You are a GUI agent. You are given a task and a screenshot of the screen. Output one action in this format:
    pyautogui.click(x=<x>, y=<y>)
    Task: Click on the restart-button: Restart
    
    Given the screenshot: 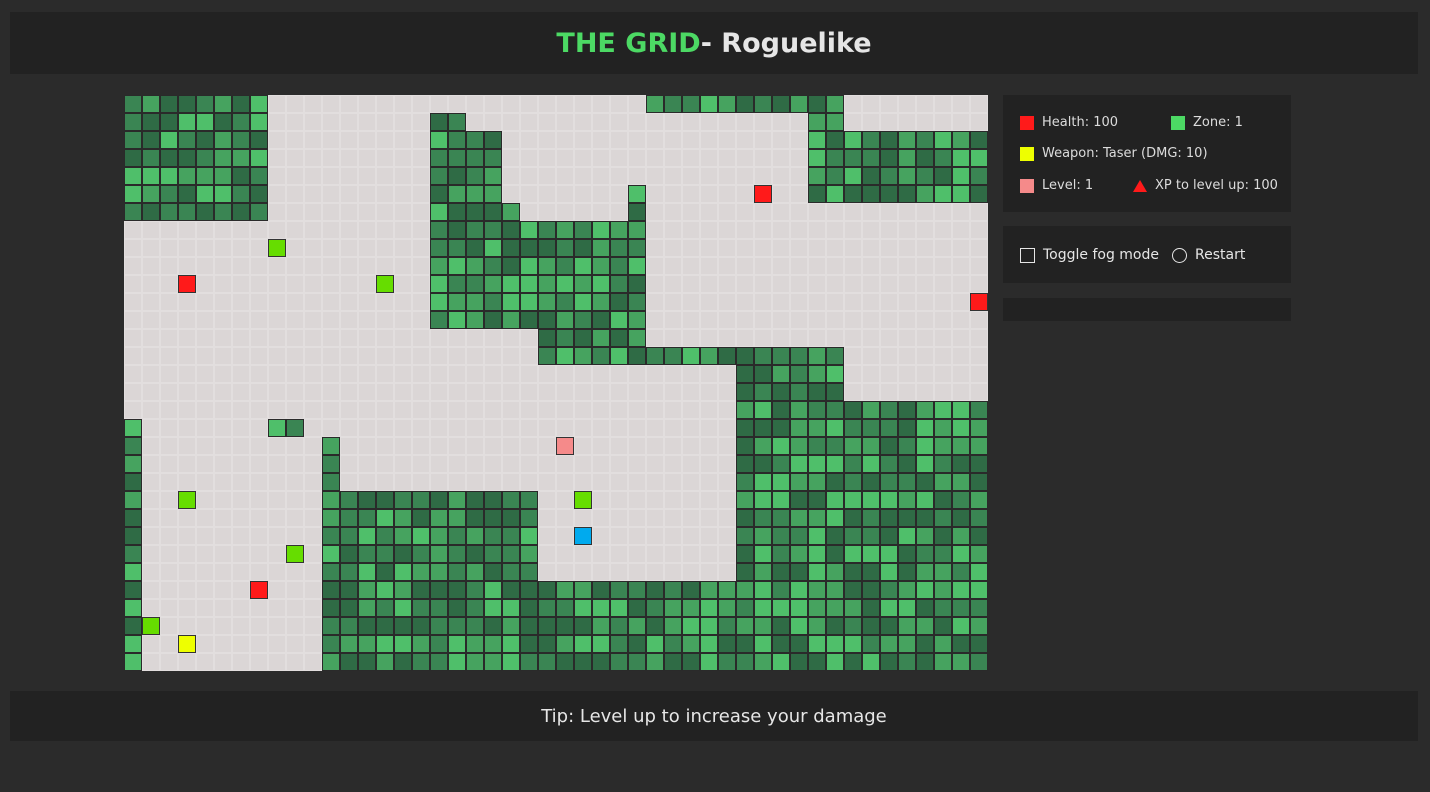 What is the action you would take?
    pyautogui.click(x=1208, y=255)
    